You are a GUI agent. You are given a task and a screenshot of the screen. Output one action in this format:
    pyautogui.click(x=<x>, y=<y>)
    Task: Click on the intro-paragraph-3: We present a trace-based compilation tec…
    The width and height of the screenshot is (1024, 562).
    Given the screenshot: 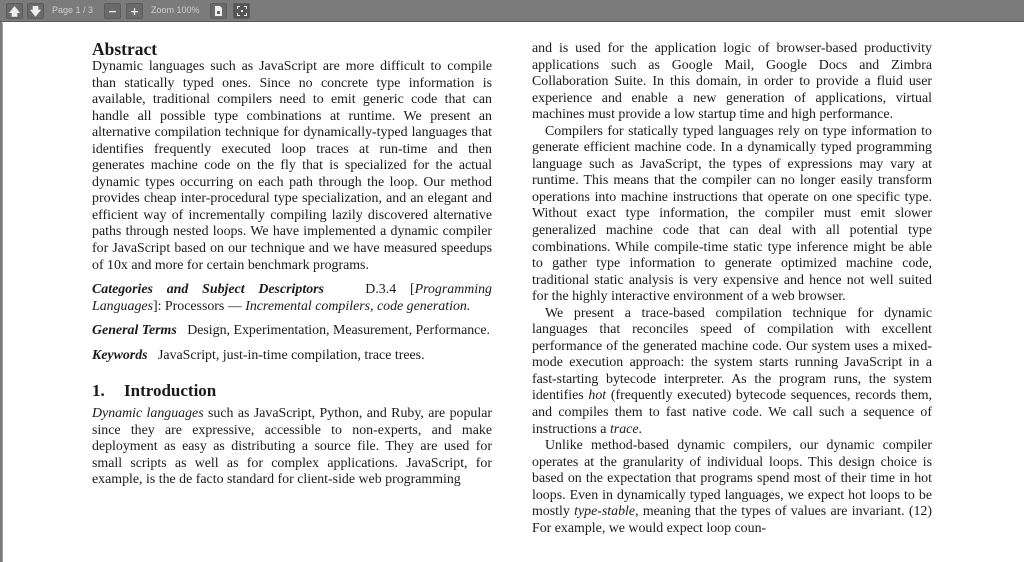 What is the action you would take?
    pyautogui.click(x=732, y=371)
    